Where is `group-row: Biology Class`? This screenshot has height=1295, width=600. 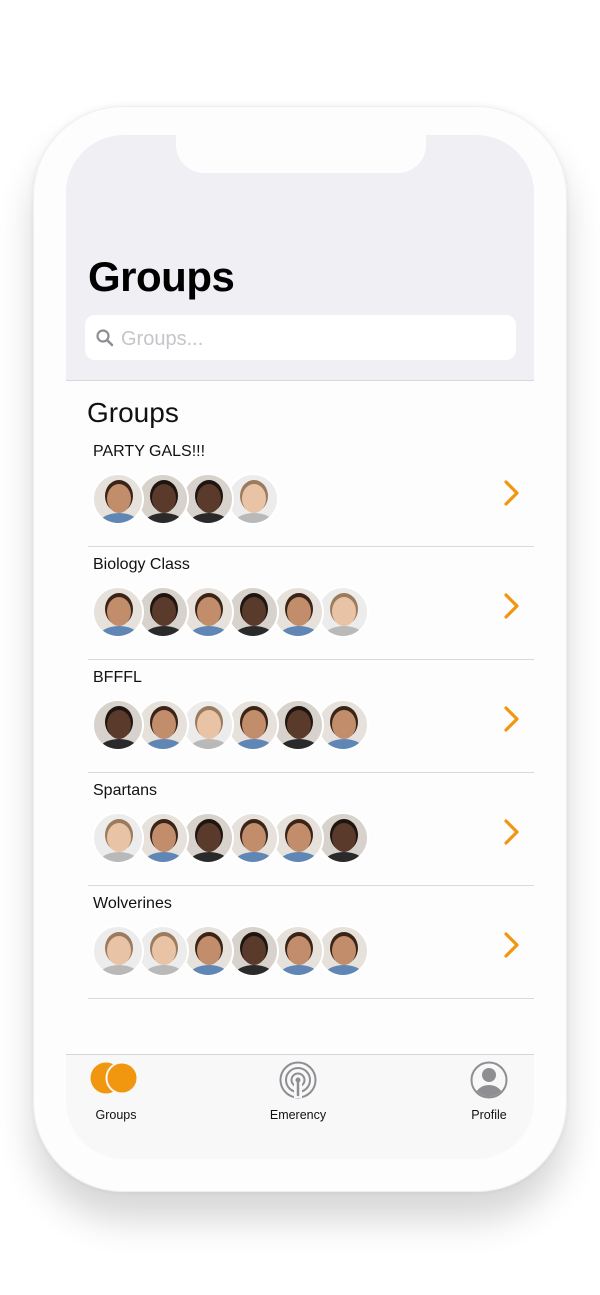 group-row: Biology Class is located at coordinates (311, 603).